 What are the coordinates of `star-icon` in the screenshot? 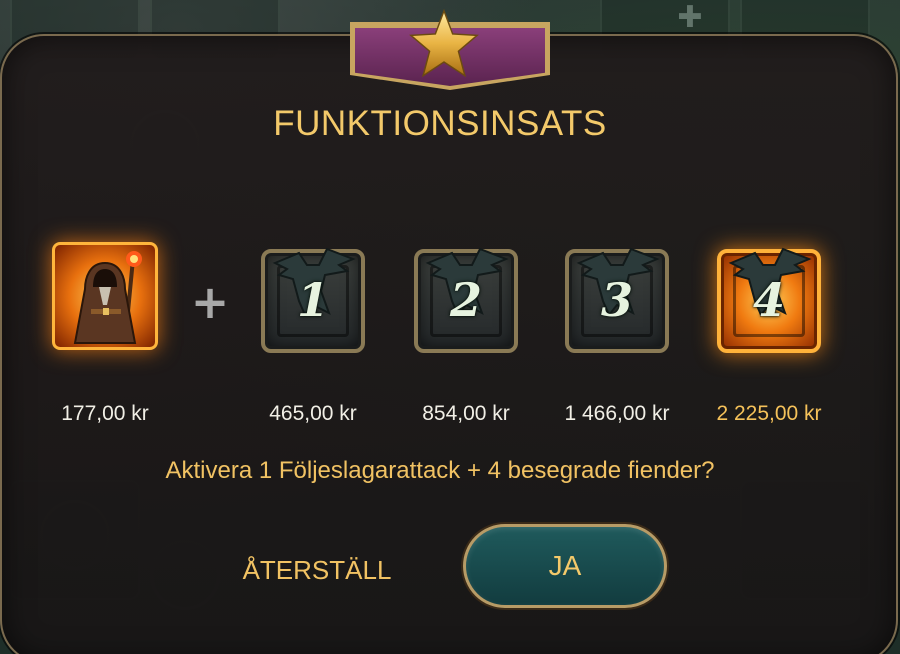 It's located at (444, 44).